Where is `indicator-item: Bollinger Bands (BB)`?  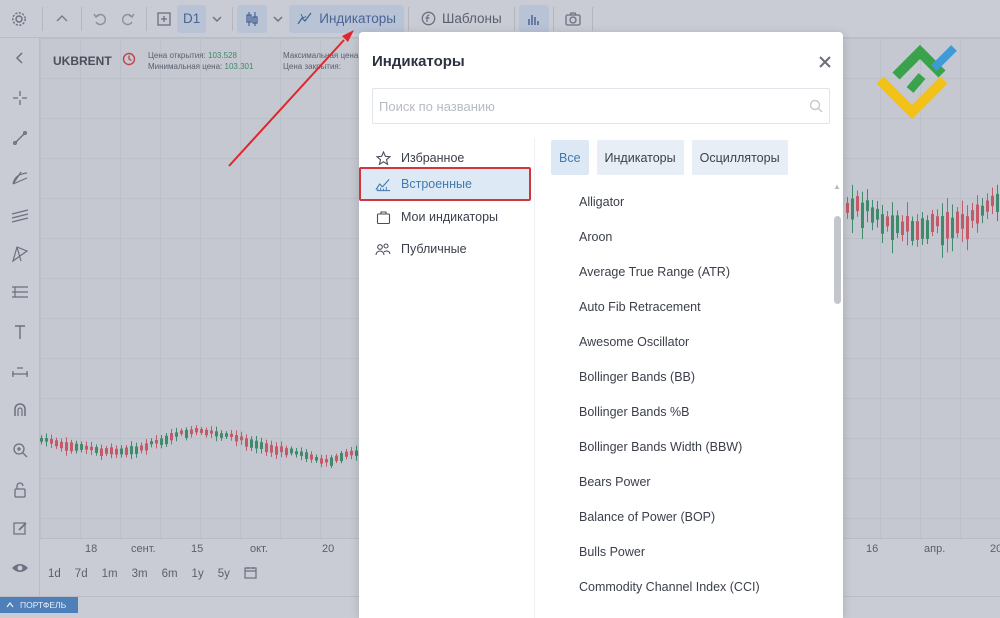
indicator-item: Bollinger Bands (BB) is located at coordinates (637, 377).